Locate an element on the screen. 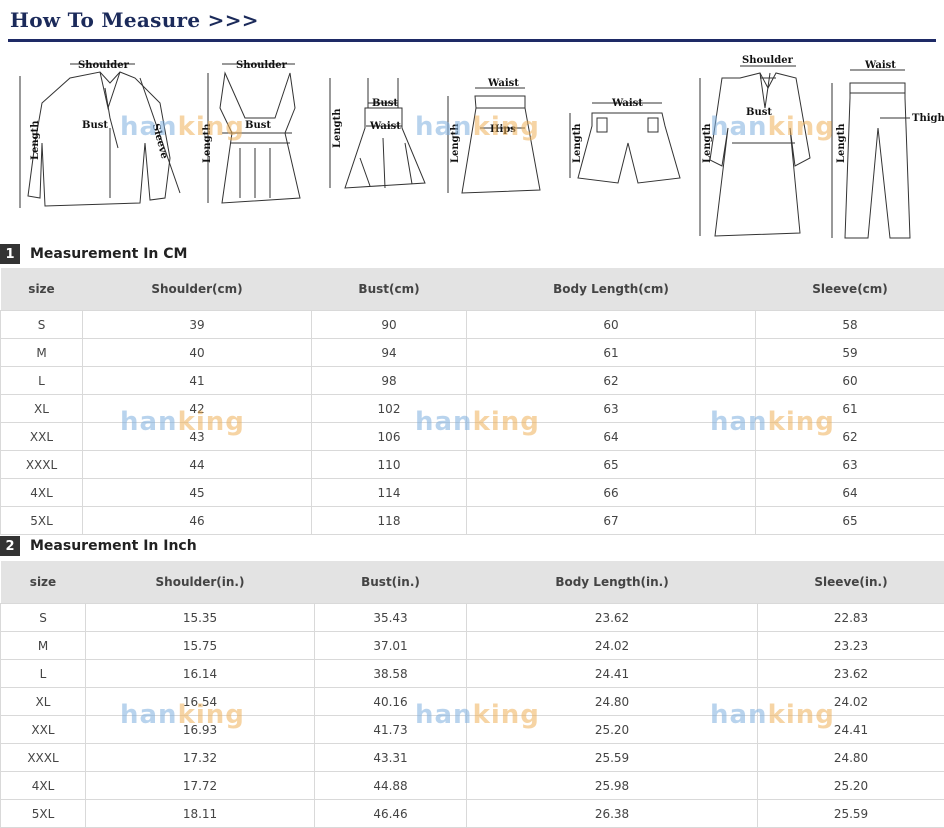 This screenshot has height=828, width=944. table-row: L16.1438.5824.4123.62 is located at coordinates (472, 674).